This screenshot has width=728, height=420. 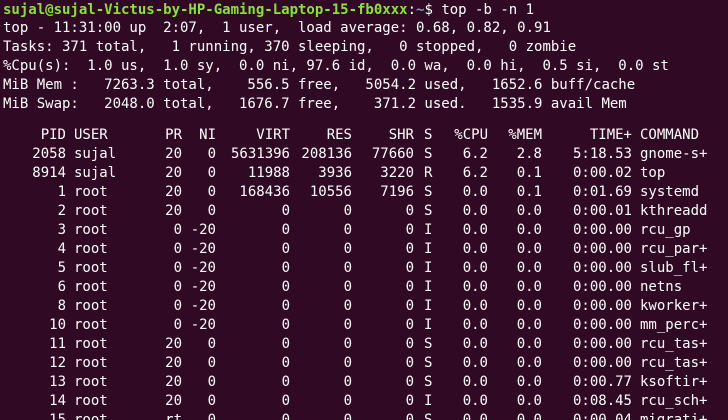 What do you see at coordinates (433, 10) in the screenshot?
I see `prompt-symbol: $` at bounding box center [433, 10].